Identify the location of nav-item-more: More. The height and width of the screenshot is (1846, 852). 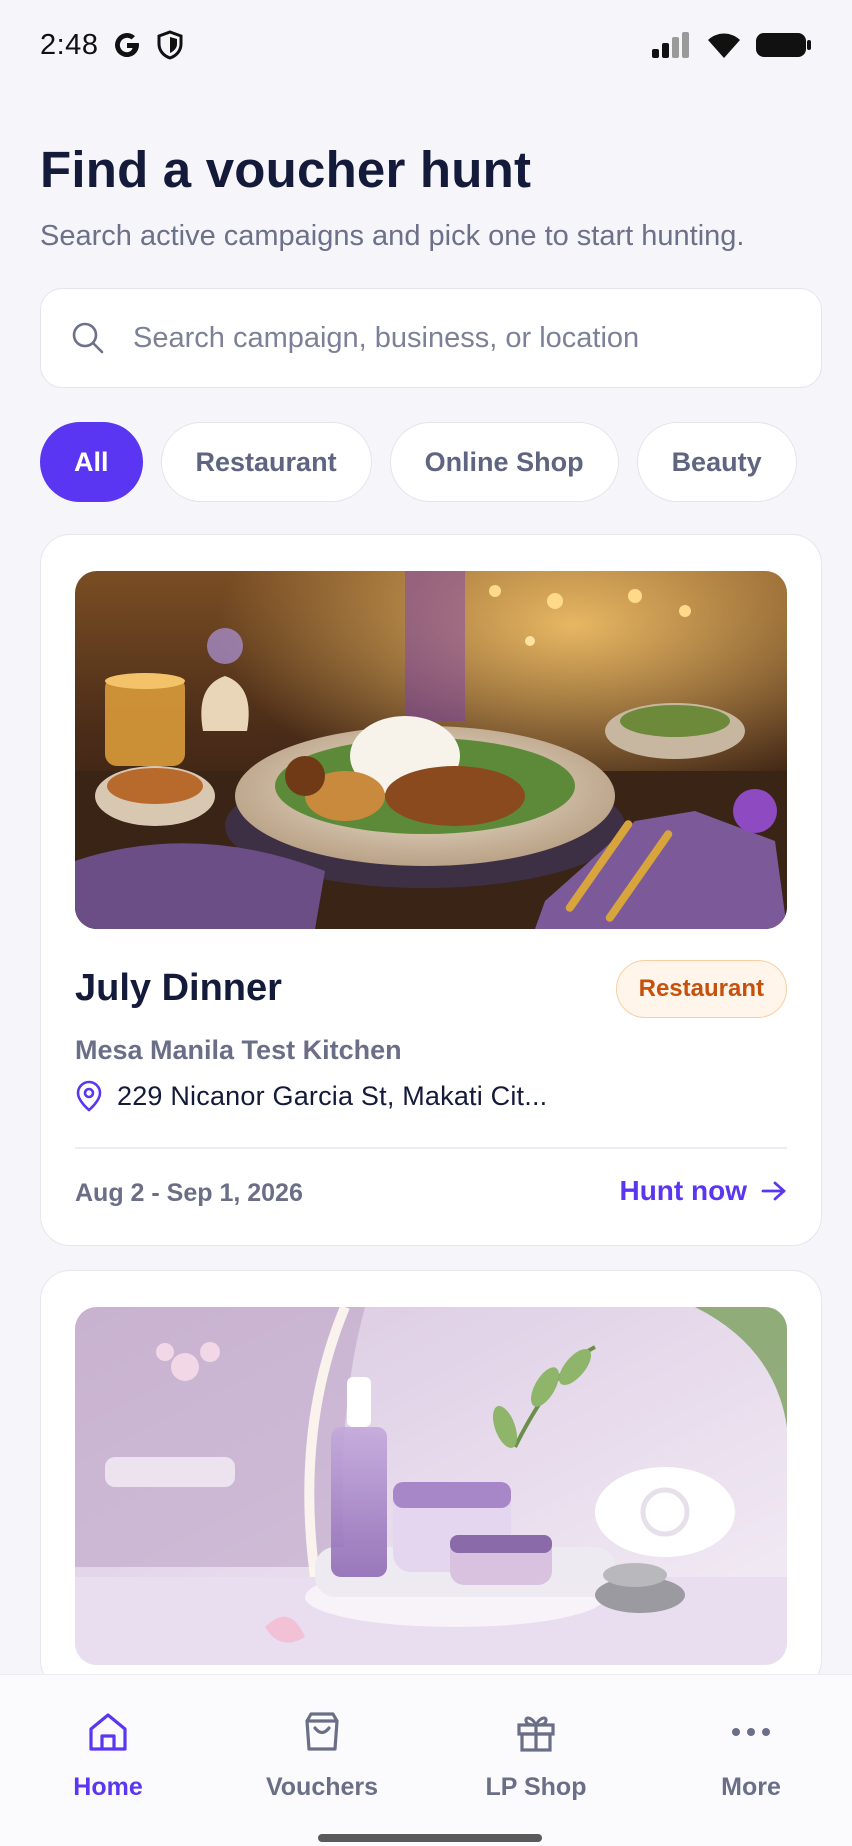
(751, 1755).